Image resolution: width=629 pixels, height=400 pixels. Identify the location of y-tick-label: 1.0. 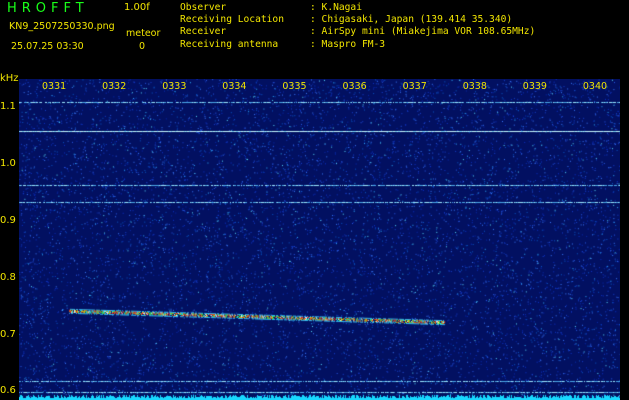
(8, 164).